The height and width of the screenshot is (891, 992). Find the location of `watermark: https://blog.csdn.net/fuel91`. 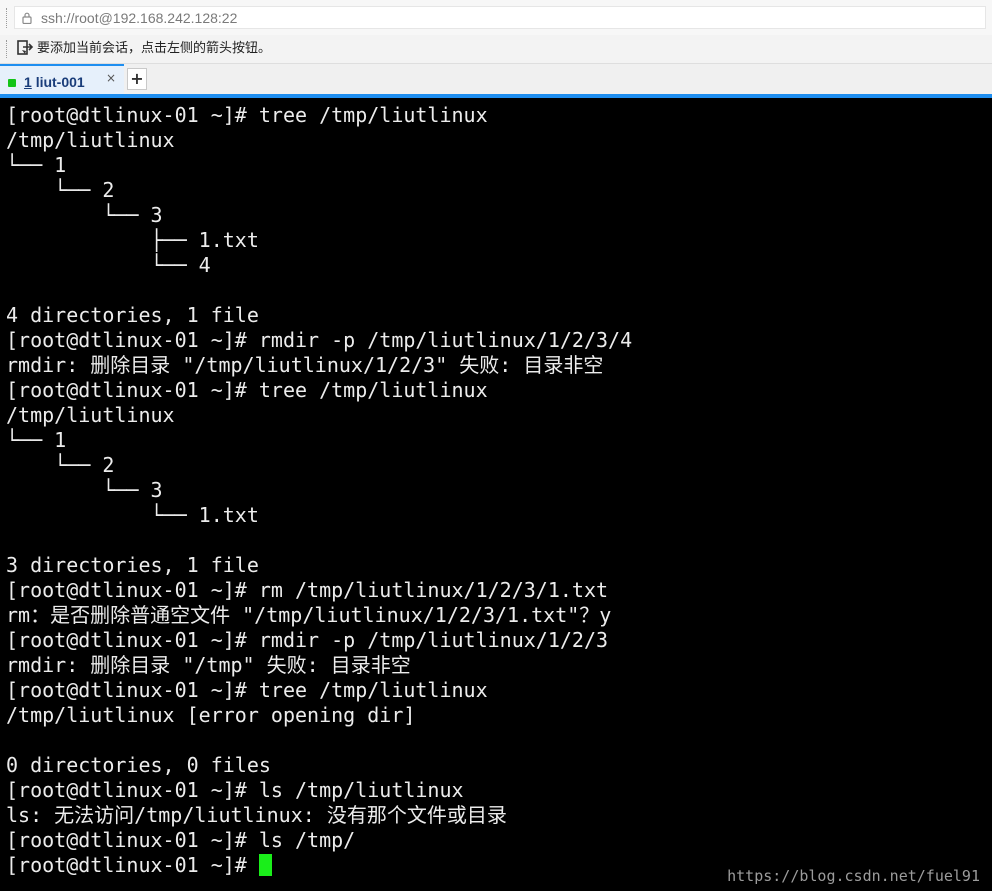

watermark: https://blog.csdn.net/fuel91 is located at coordinates (853, 876).